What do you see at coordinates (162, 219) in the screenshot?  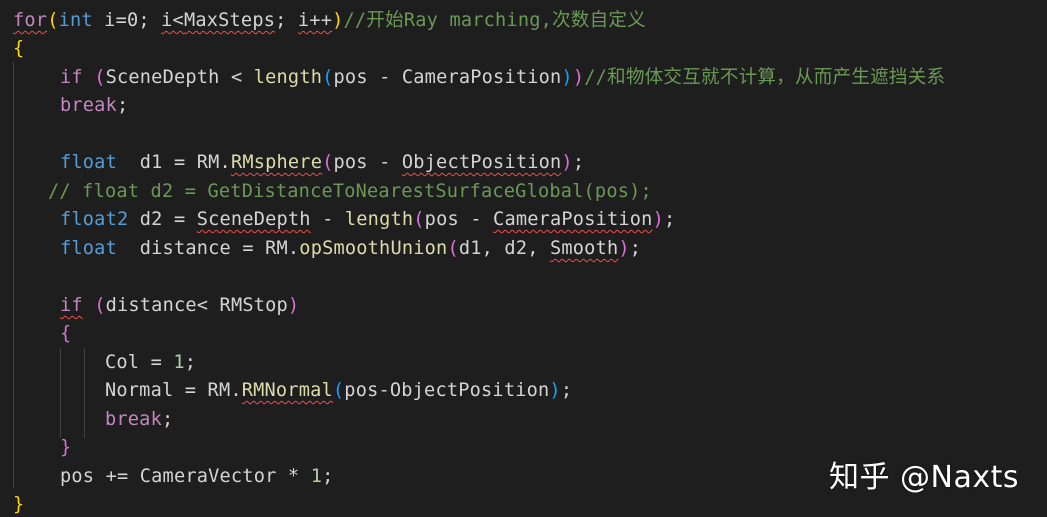 I see `assignment: d2 =` at bounding box center [162, 219].